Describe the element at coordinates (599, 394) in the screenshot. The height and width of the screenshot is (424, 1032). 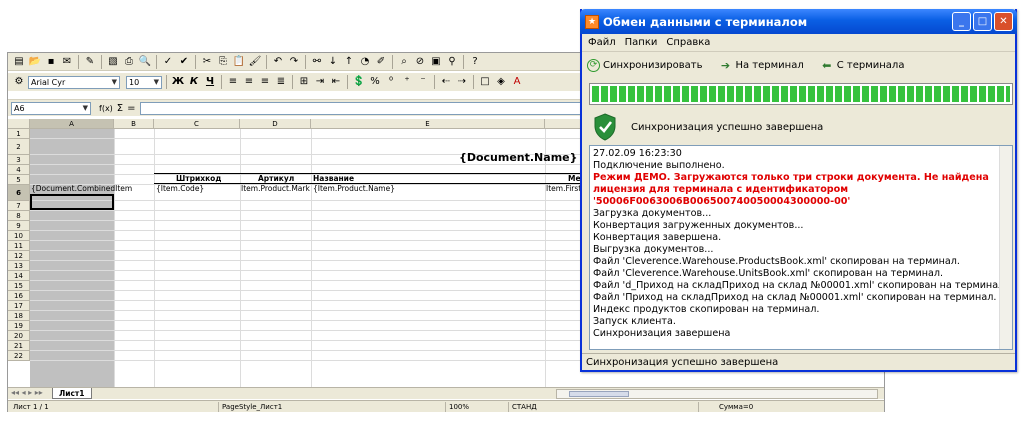
I see `scroll-thumb` at that location.